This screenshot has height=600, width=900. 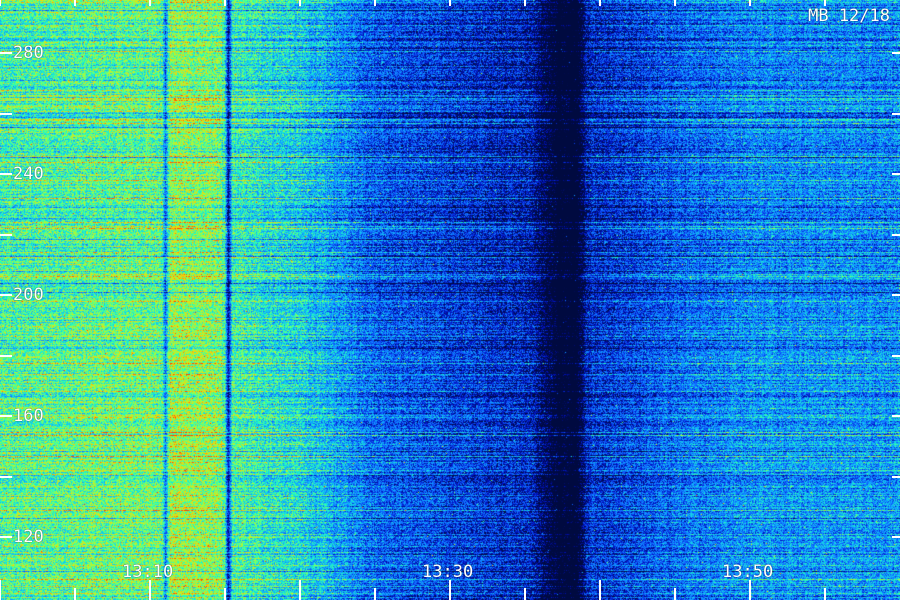 I want to click on y-tick-label: 120, so click(x=28, y=537).